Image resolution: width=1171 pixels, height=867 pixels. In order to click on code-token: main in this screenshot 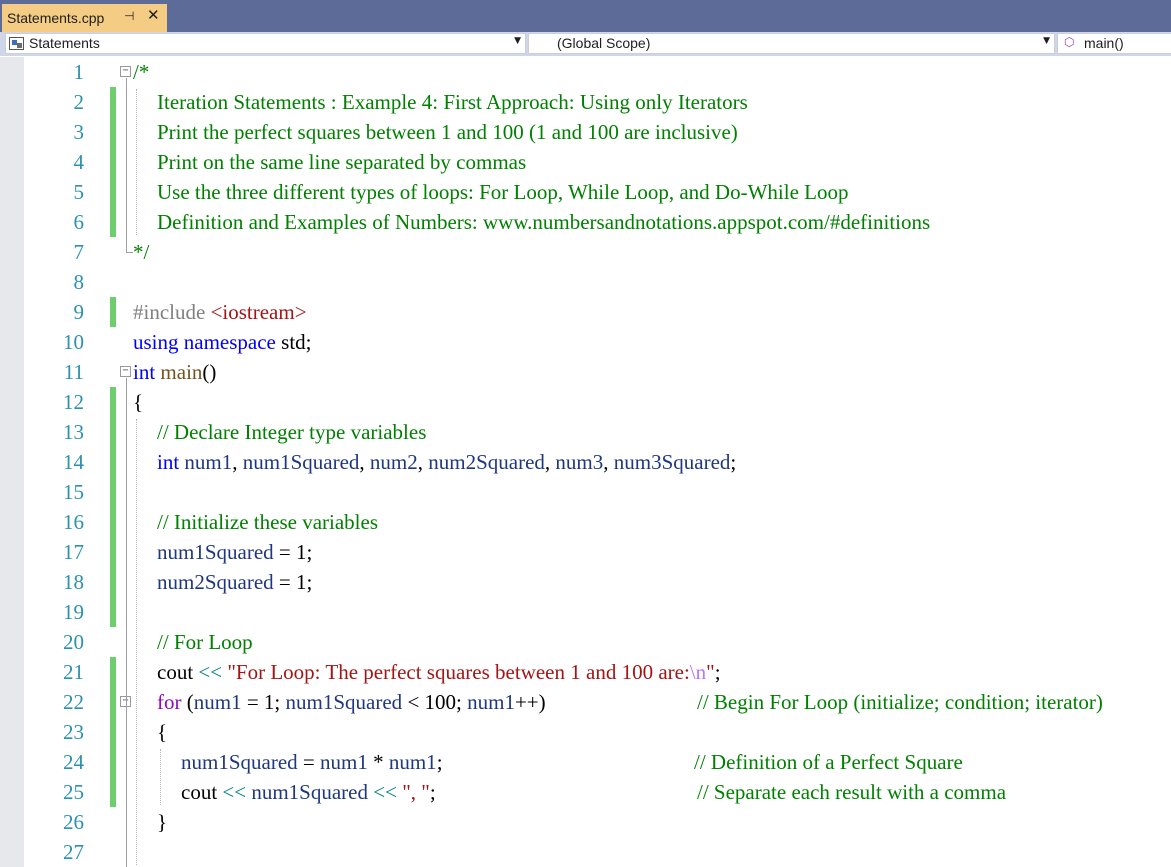, I will do `click(181, 372)`.